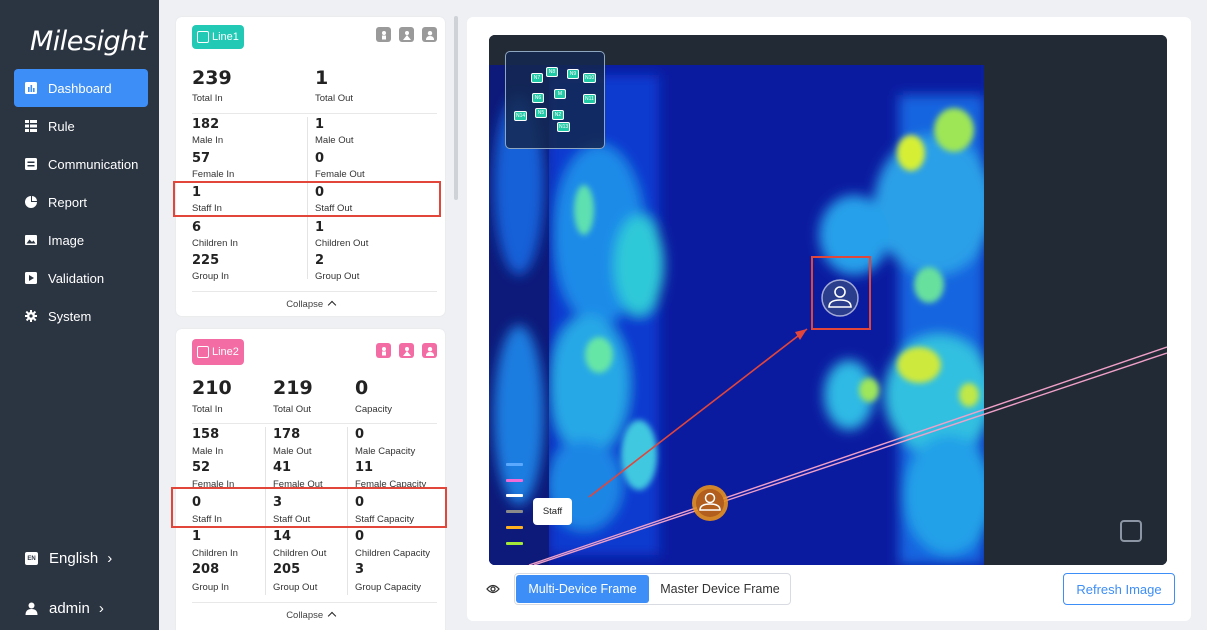 This screenshot has width=1207, height=630. I want to click on device-node: N14, so click(521, 116).